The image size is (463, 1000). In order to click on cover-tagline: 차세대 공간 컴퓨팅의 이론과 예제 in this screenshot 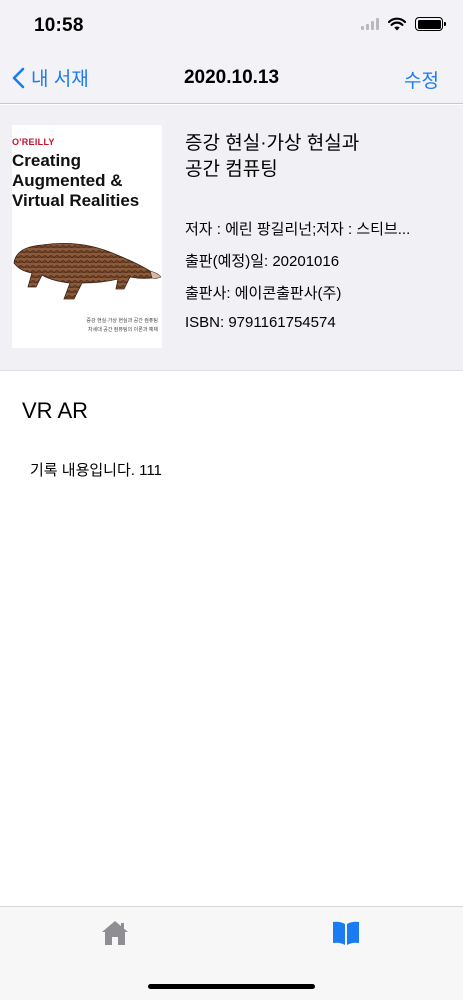, I will do `click(123, 330)`.